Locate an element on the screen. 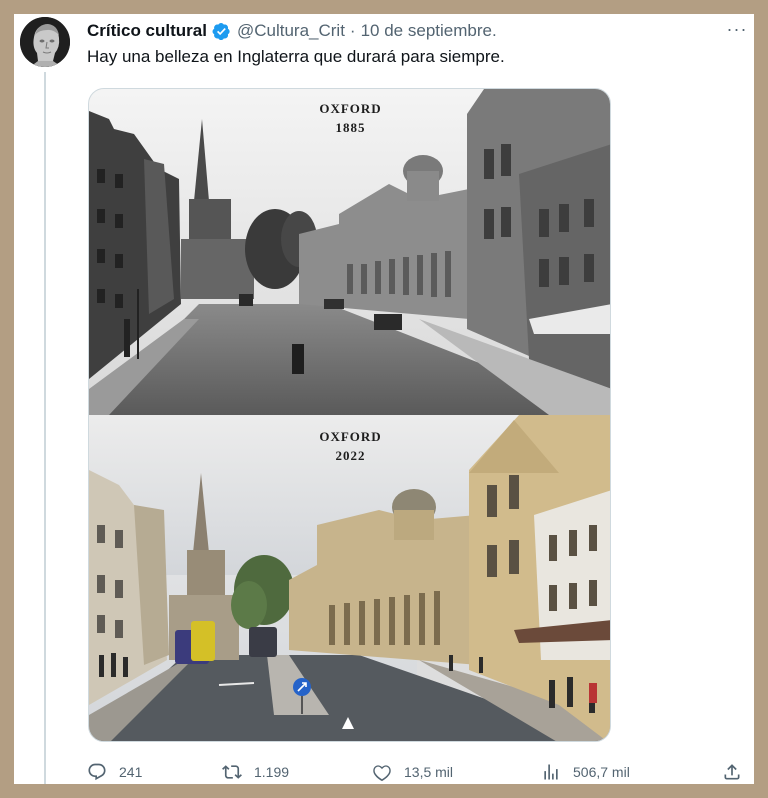 This screenshot has width=768, height=798. reply-count: 241 is located at coordinates (131, 772).